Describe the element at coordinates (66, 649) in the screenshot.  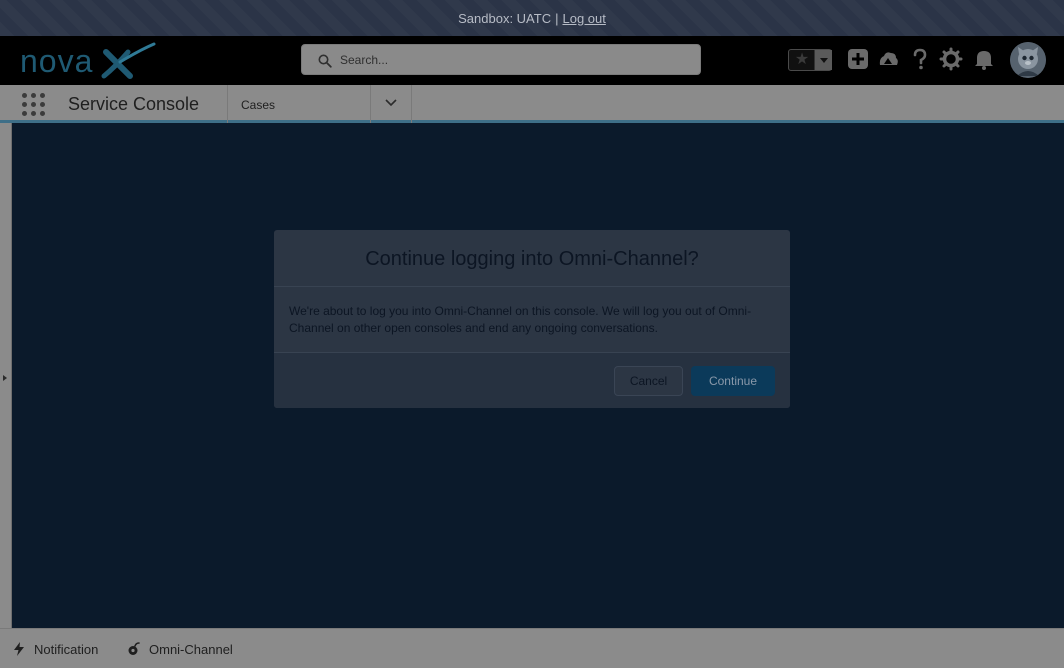
I see `utility-item-label: Notification` at that location.